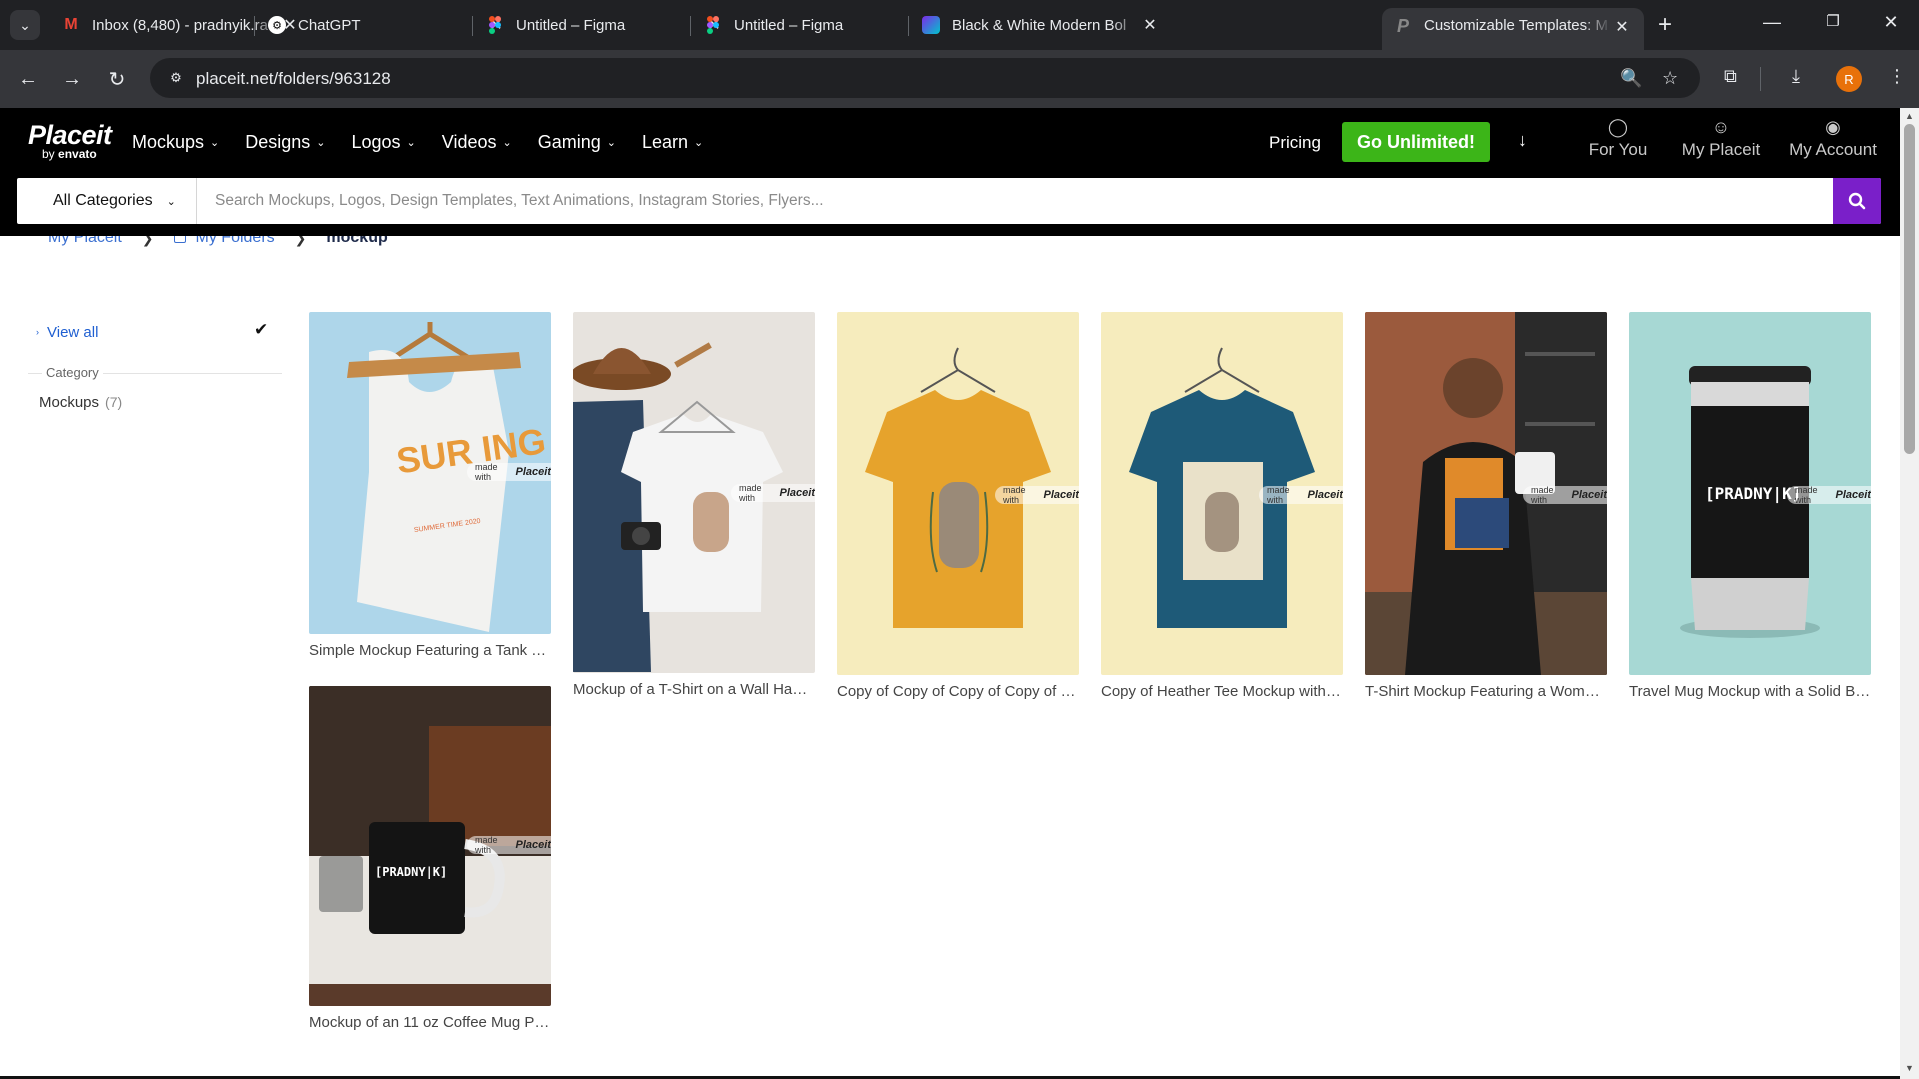 This screenshot has height=1079, width=1919. I want to click on tab-title: Black & White Modern Bol, so click(1039, 25).